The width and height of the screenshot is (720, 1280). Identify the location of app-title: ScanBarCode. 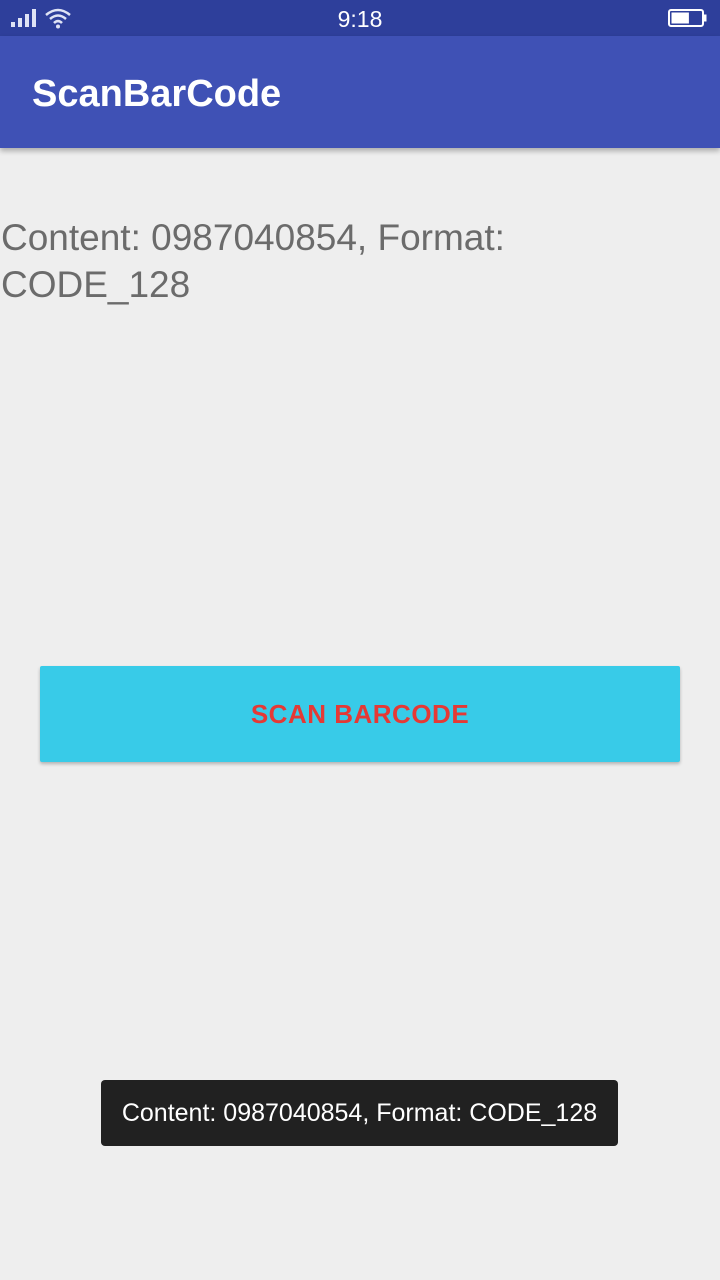
(157, 94).